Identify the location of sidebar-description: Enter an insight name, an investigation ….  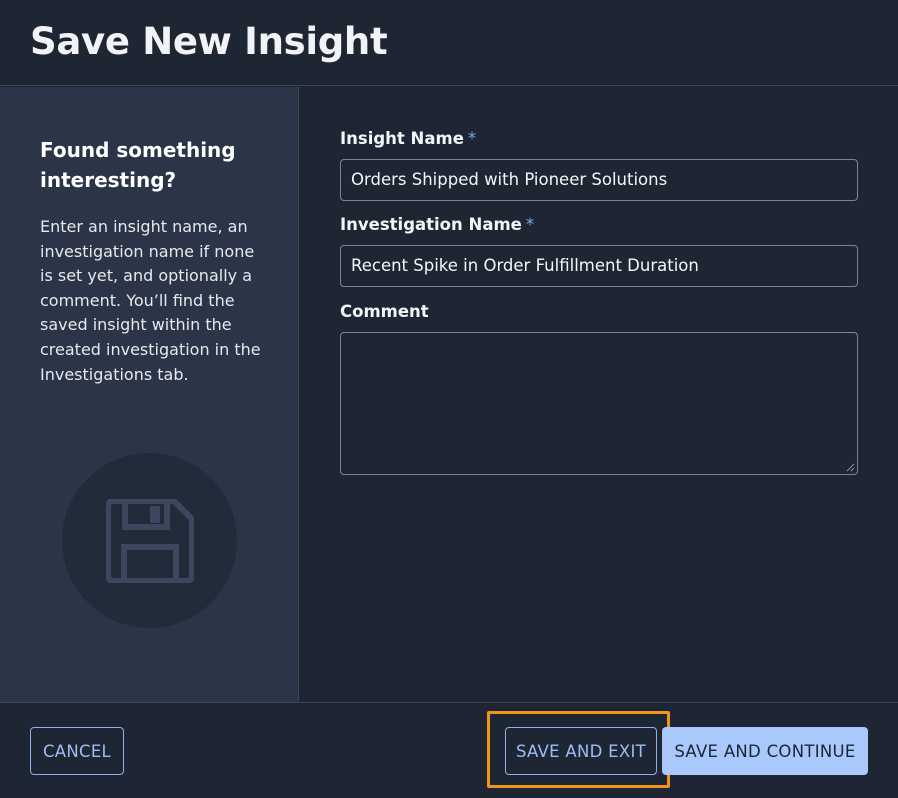
(150, 300).